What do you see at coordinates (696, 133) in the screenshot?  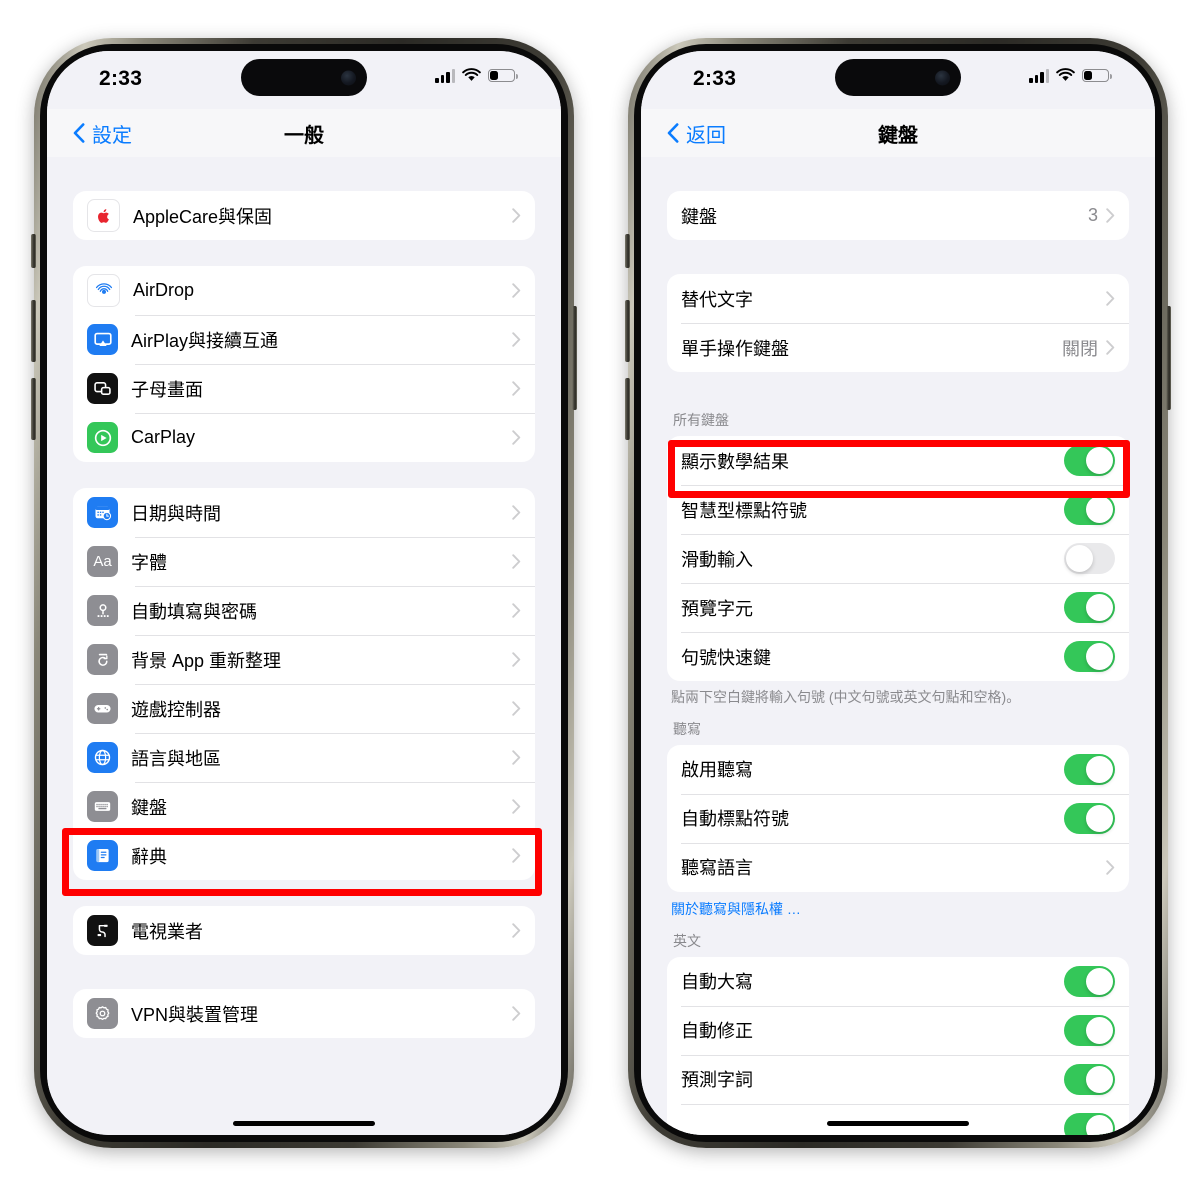 I see `back-button: 返回` at bounding box center [696, 133].